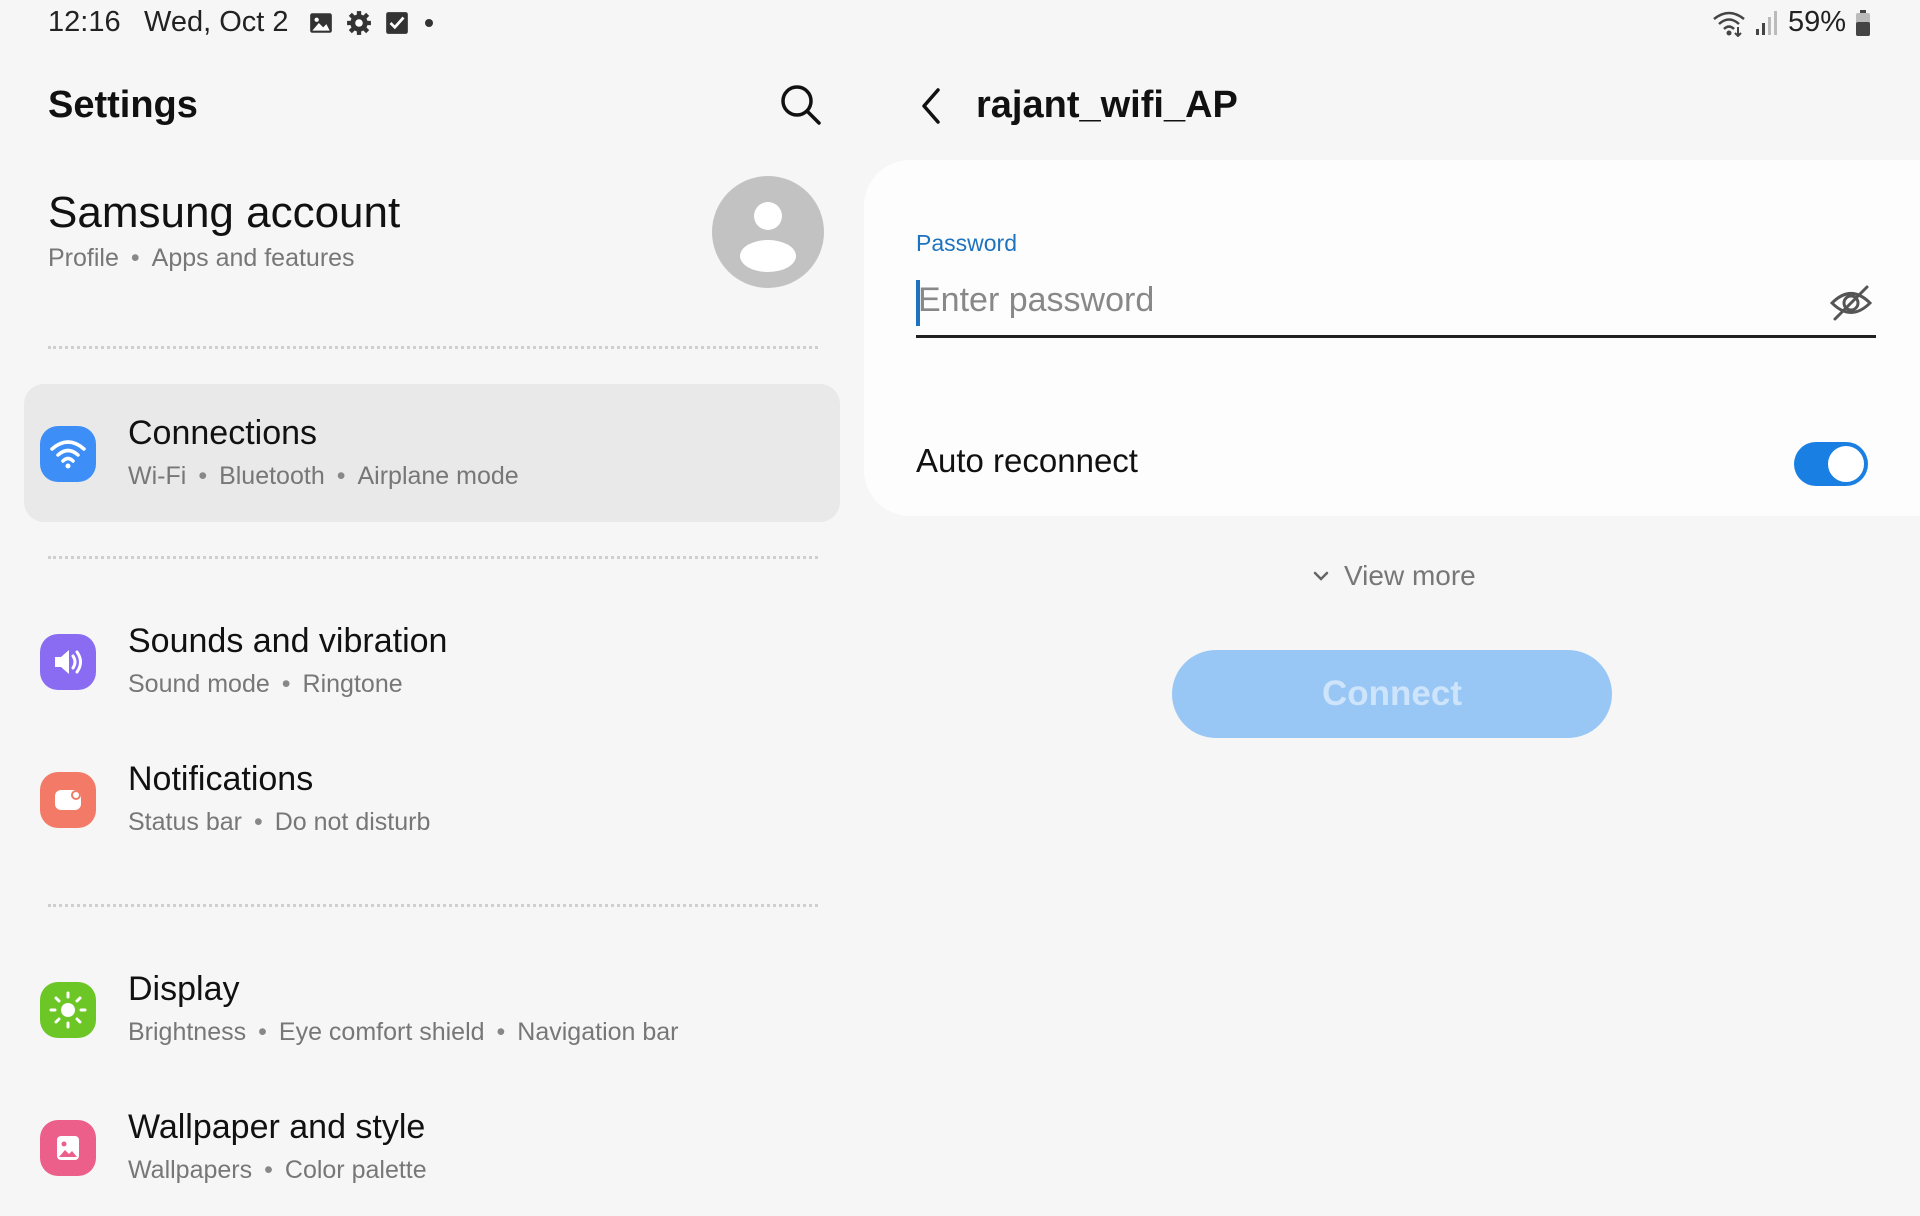  What do you see at coordinates (960, 24) in the screenshot?
I see `status-bar: 12:16 Wed, Oct 2 59%` at bounding box center [960, 24].